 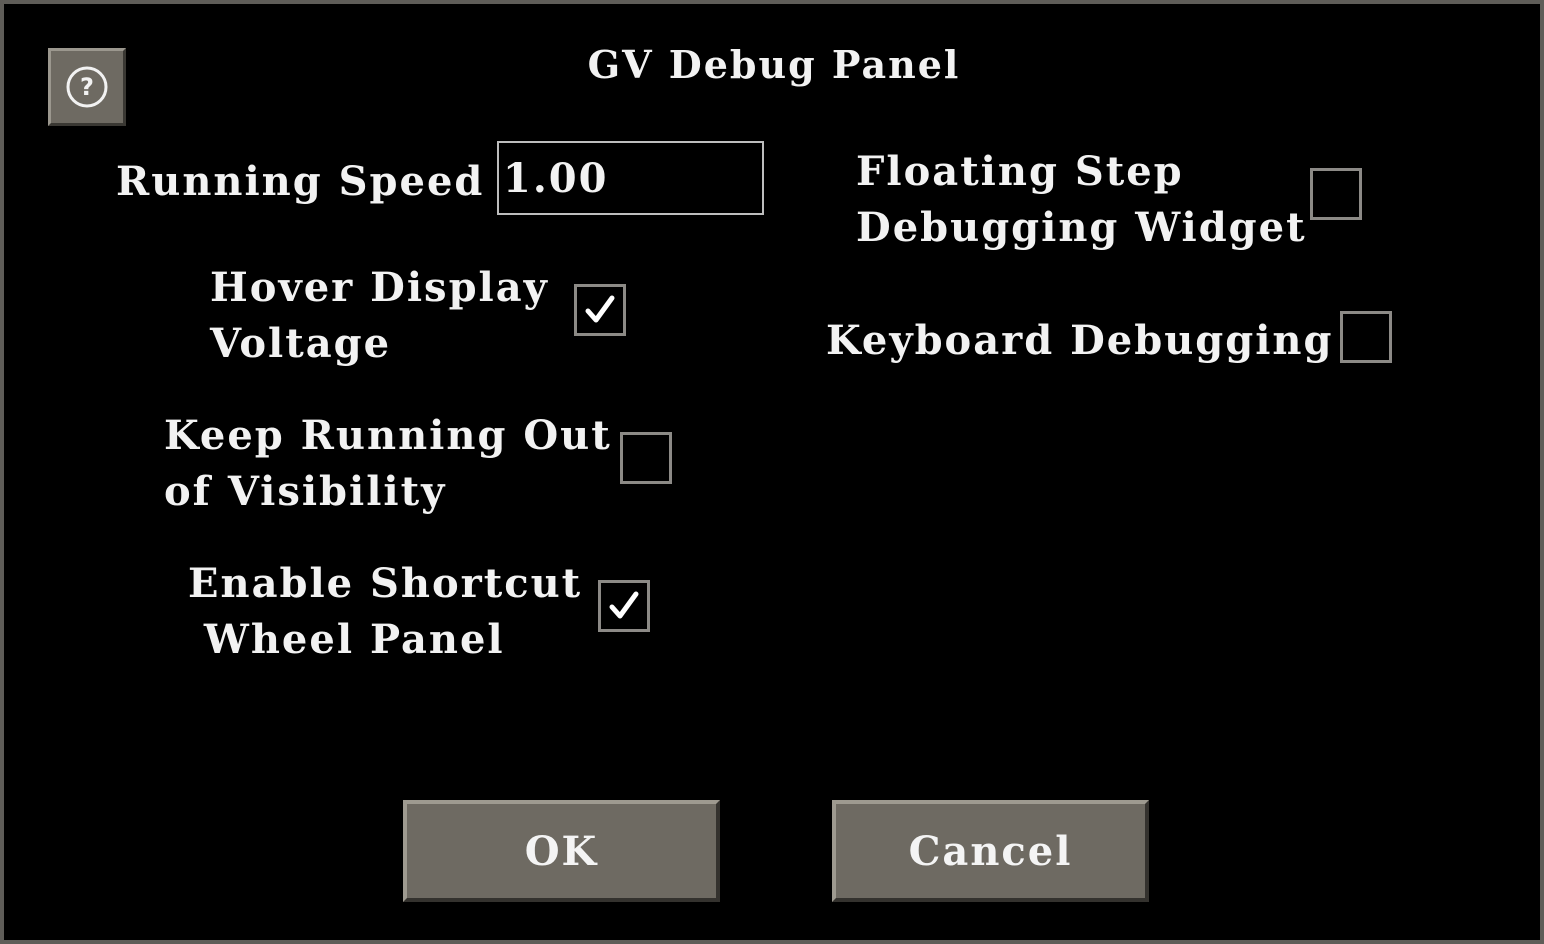 What do you see at coordinates (346, 639) in the screenshot?
I see `label-line: Wheel Panel` at bounding box center [346, 639].